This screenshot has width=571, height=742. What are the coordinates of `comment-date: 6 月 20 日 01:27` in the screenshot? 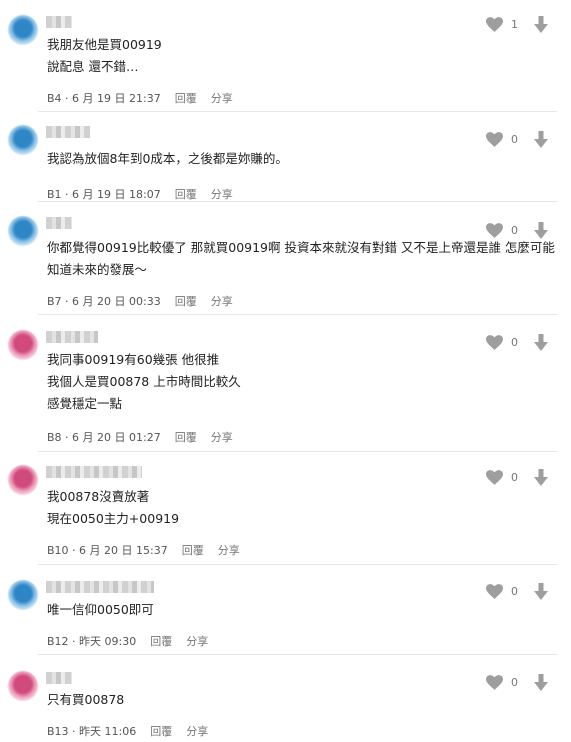 It's located at (116, 437).